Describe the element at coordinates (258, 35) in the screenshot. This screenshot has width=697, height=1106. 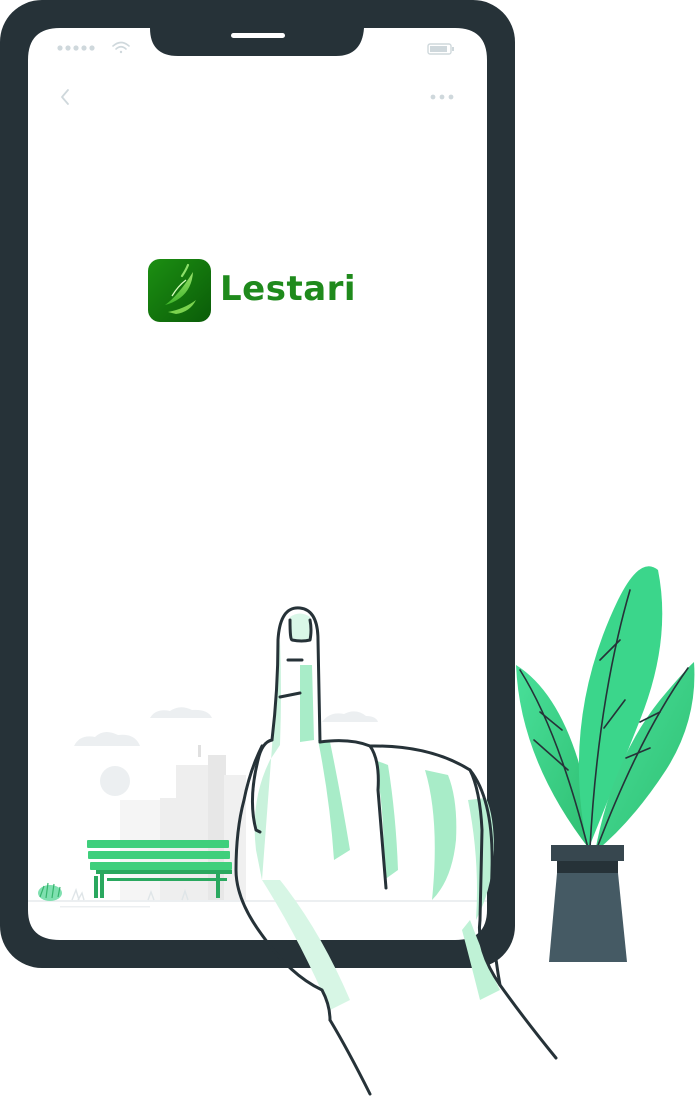
I see `speaker-grille` at that location.